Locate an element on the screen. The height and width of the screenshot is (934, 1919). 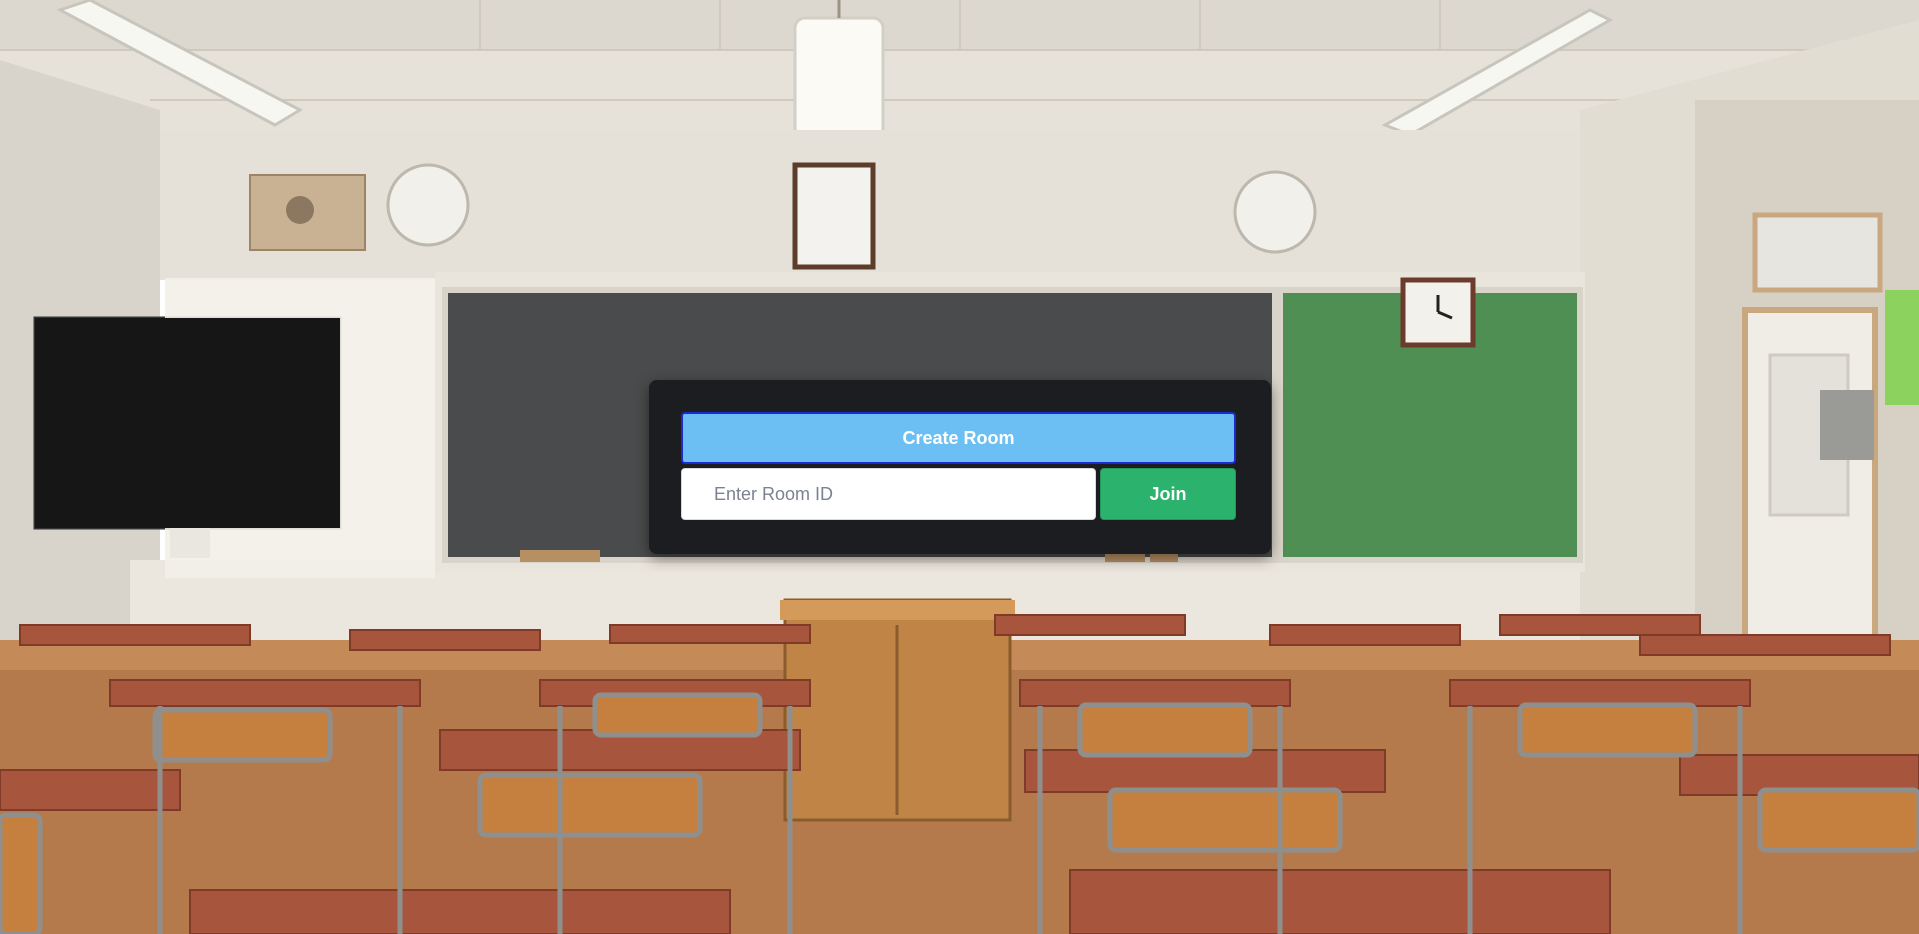
create-room-button: Create Room is located at coordinates (958, 438).